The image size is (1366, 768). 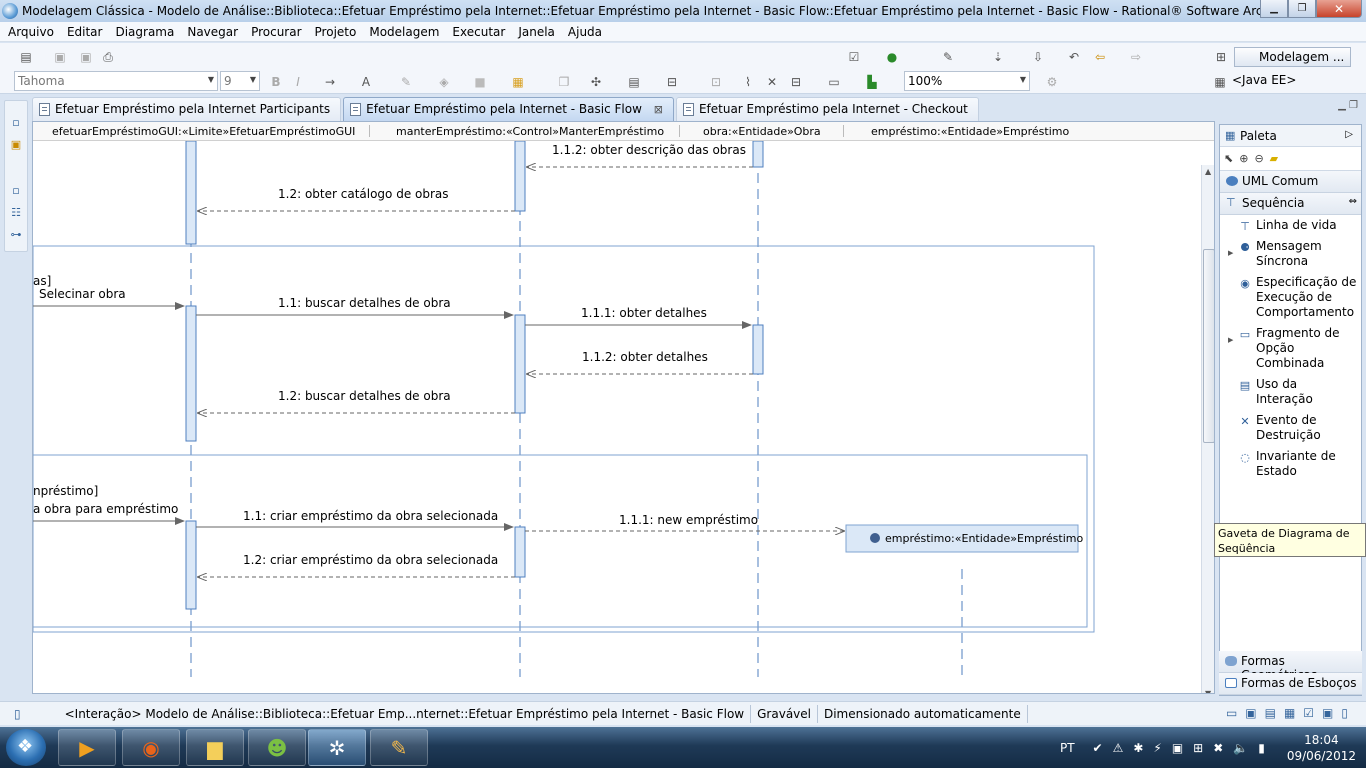 I want to click on vertical-scrollbar: ▲ ▼, so click(x=1207, y=429).